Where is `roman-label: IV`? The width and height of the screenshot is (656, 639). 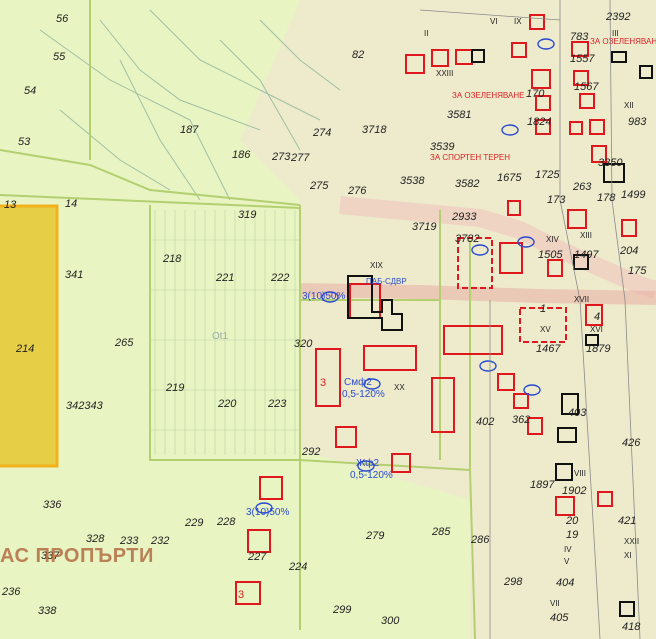
roman-label: IV is located at coordinates (568, 549).